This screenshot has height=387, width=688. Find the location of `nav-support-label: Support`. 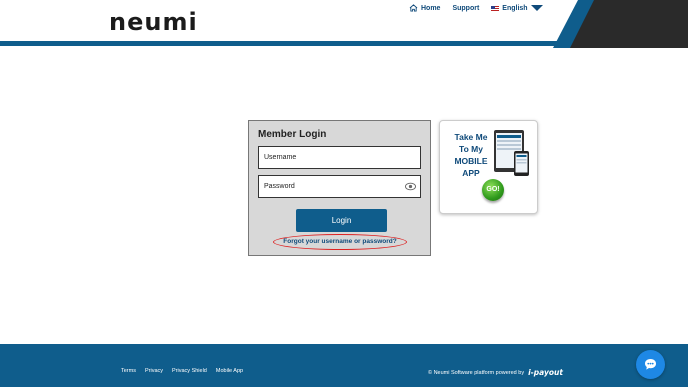

nav-support-label: Support is located at coordinates (466, 8).